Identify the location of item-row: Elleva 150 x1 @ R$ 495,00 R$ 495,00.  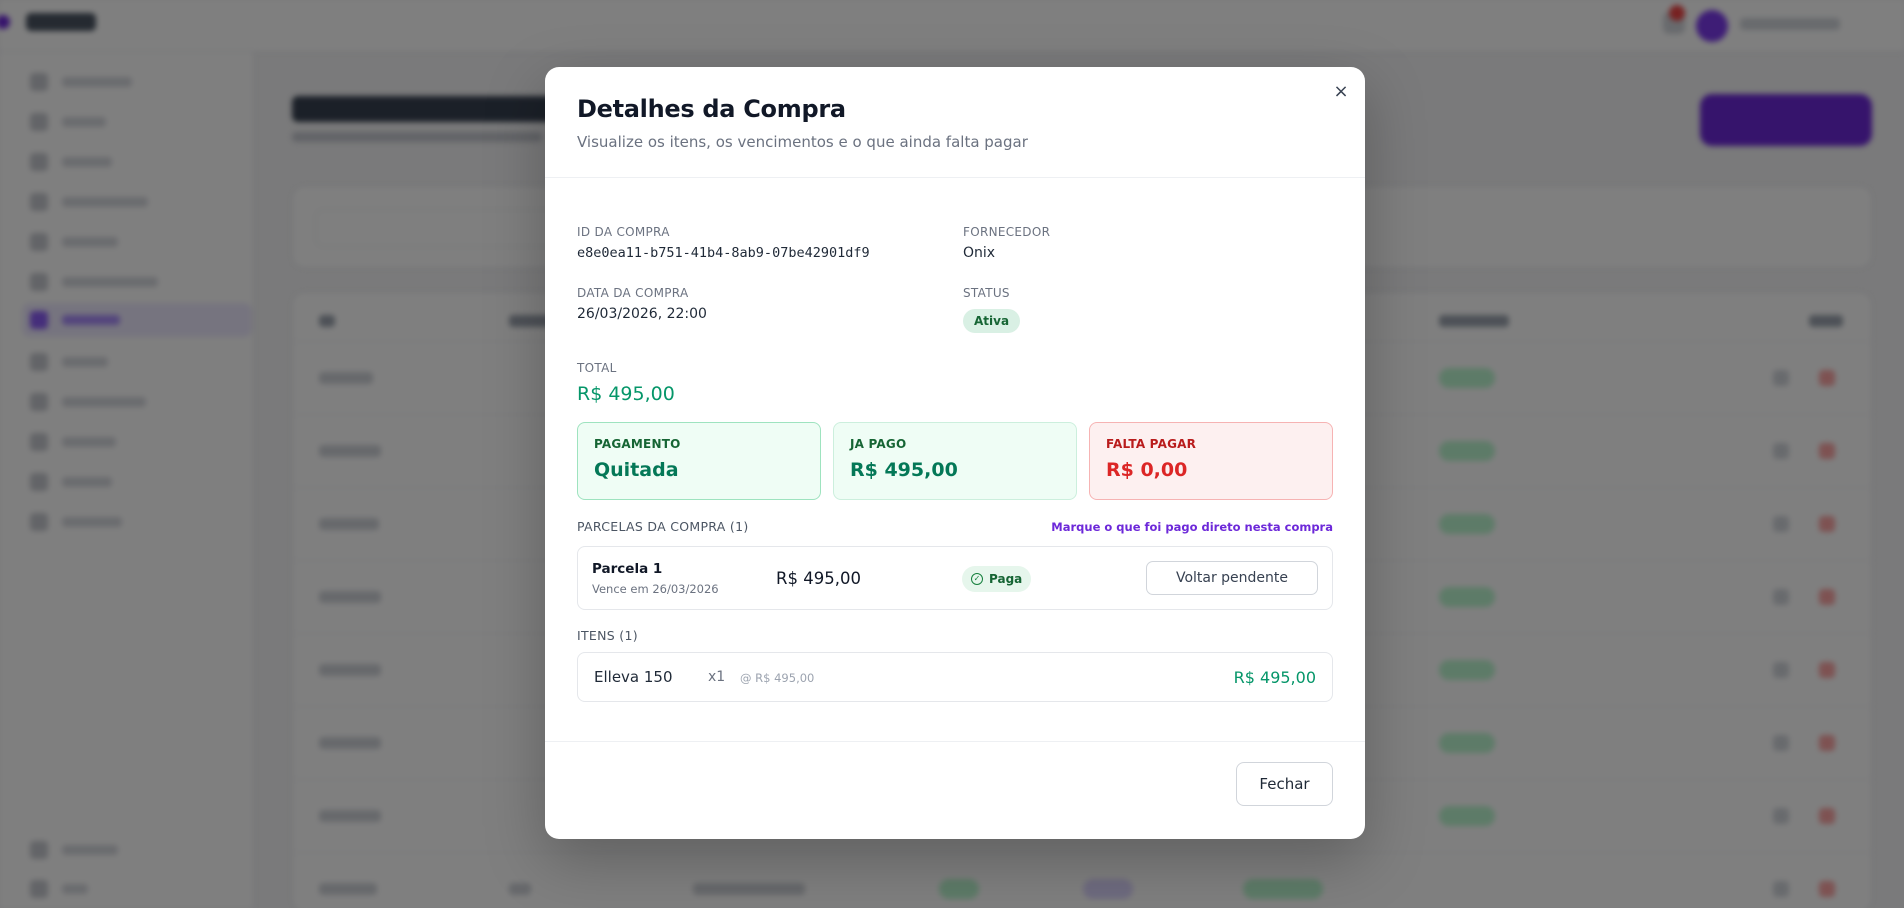
(955, 677).